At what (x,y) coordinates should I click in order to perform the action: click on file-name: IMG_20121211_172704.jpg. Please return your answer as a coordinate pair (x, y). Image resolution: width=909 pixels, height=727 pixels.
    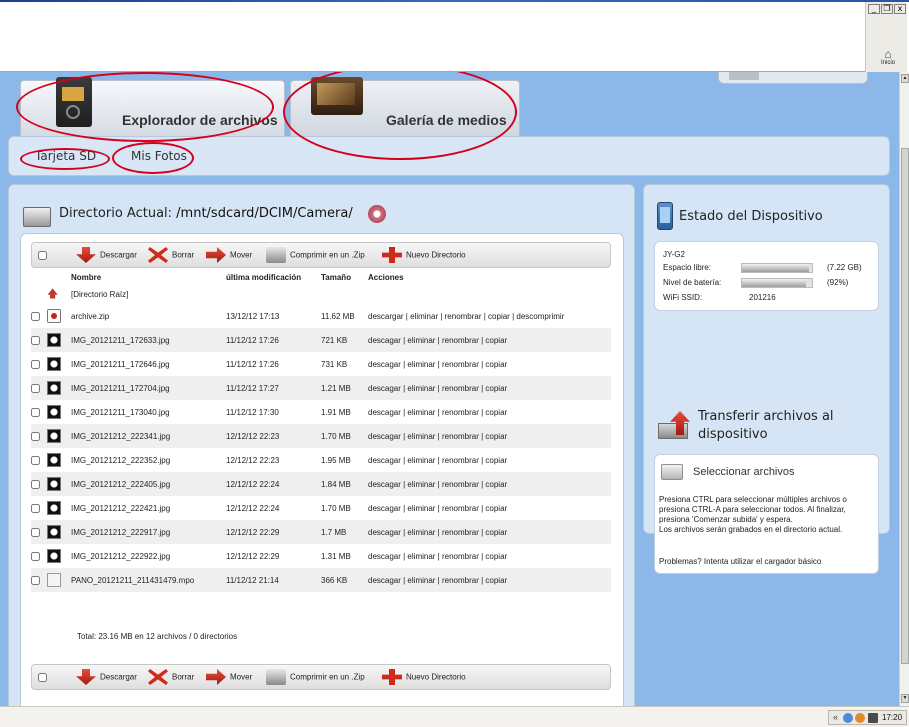
    Looking at the image, I should click on (148, 388).